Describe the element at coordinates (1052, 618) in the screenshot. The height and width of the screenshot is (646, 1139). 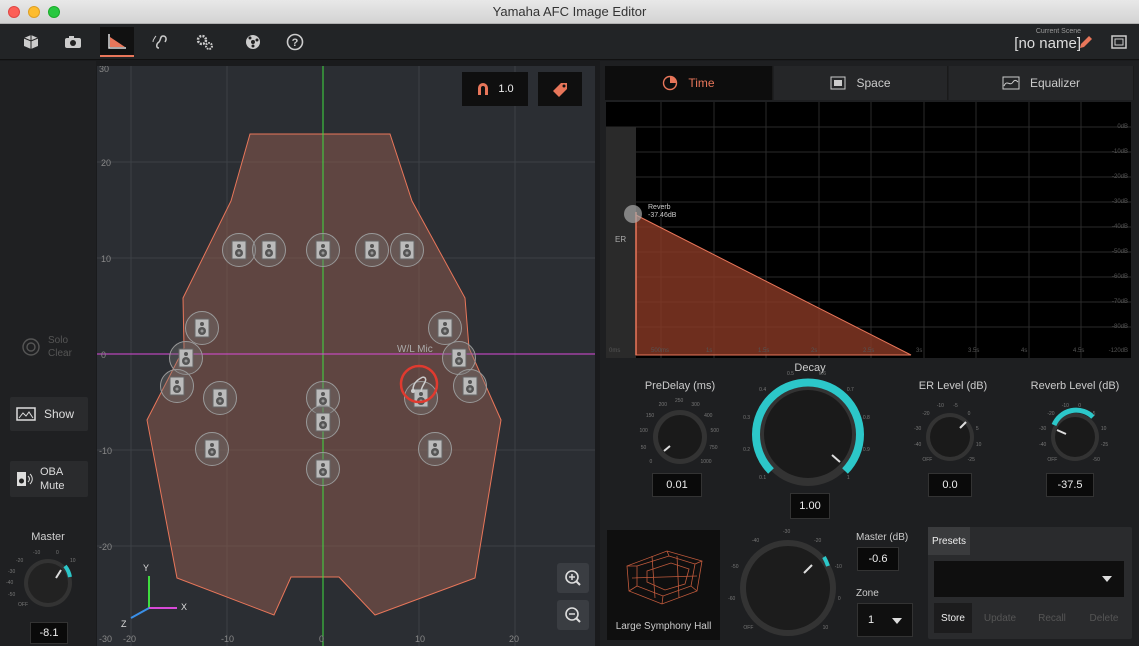
I see `recall-button: Recall` at that location.